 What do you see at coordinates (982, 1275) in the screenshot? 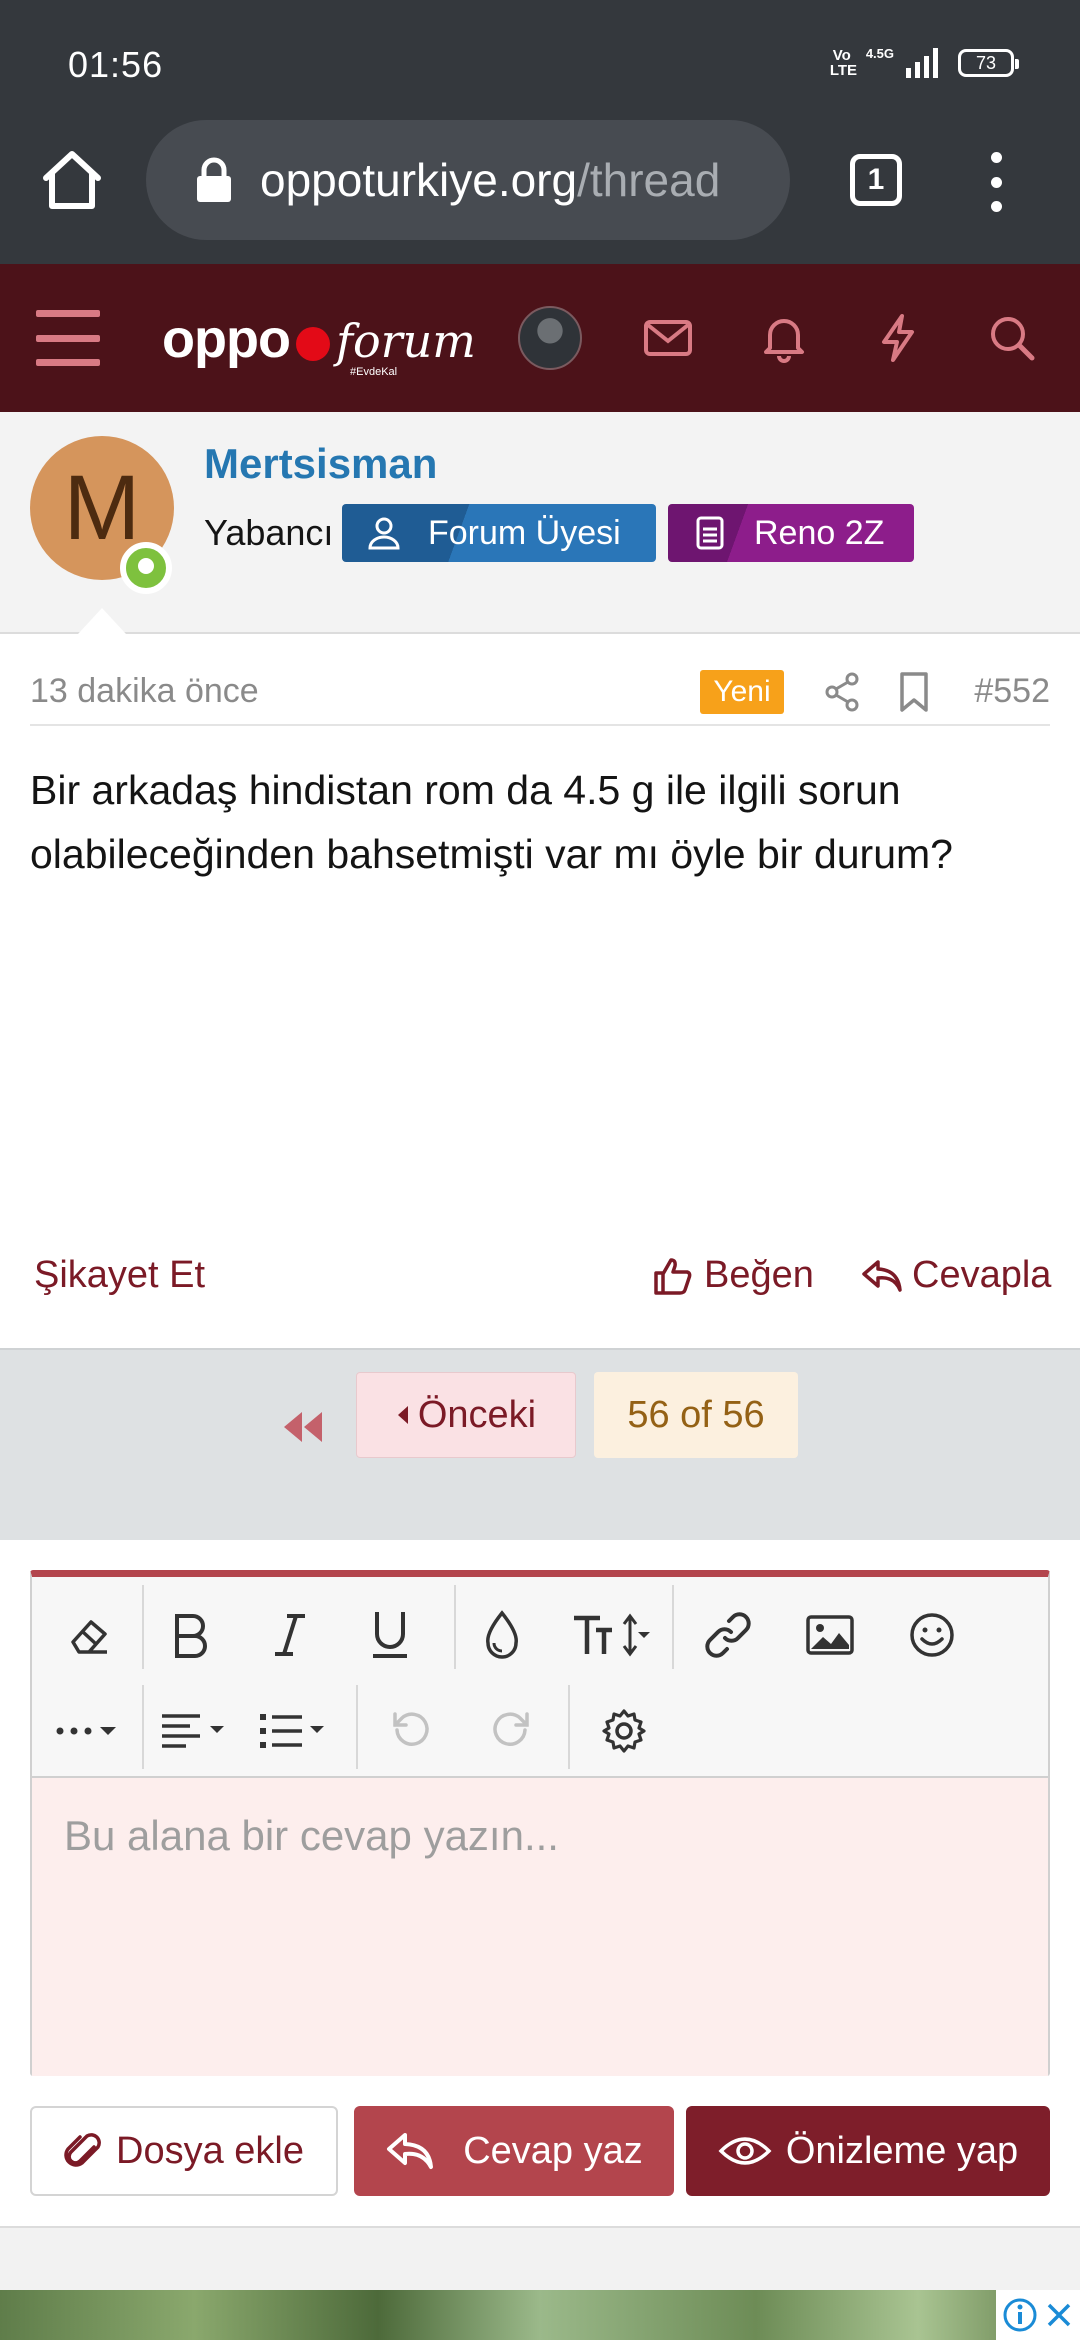
I see `reply-label: Cevapla` at bounding box center [982, 1275].